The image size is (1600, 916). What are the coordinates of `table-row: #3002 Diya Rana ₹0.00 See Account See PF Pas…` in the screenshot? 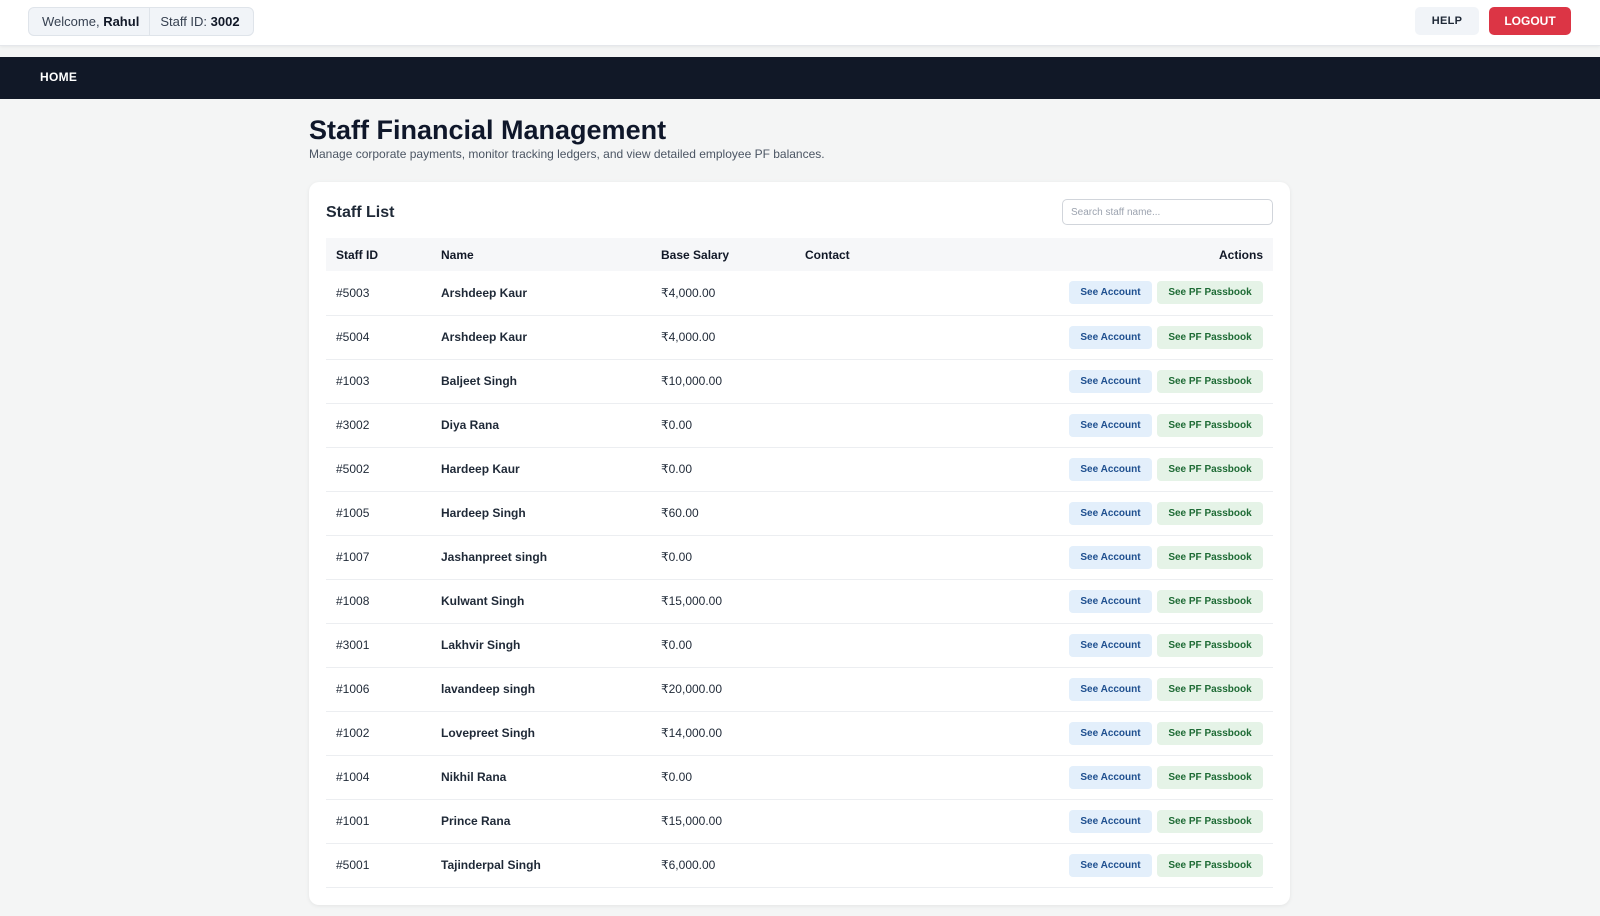 It's located at (799, 425).